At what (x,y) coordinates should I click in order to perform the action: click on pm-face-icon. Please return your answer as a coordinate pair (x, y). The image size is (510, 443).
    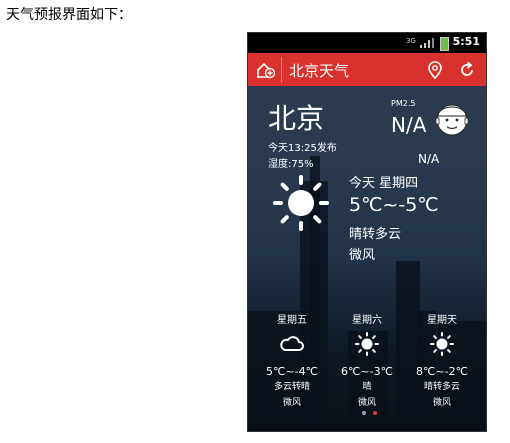
    Looking at the image, I should click on (452, 120).